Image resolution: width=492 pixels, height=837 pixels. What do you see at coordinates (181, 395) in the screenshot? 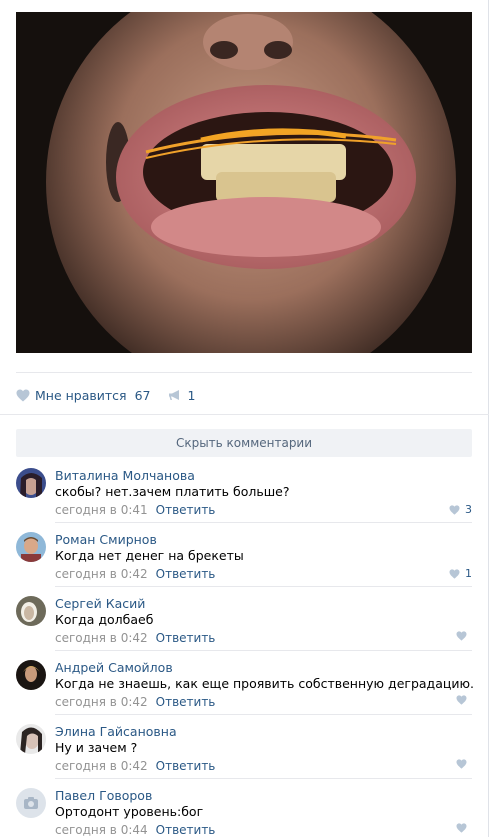
I see `share-button: 1` at bounding box center [181, 395].